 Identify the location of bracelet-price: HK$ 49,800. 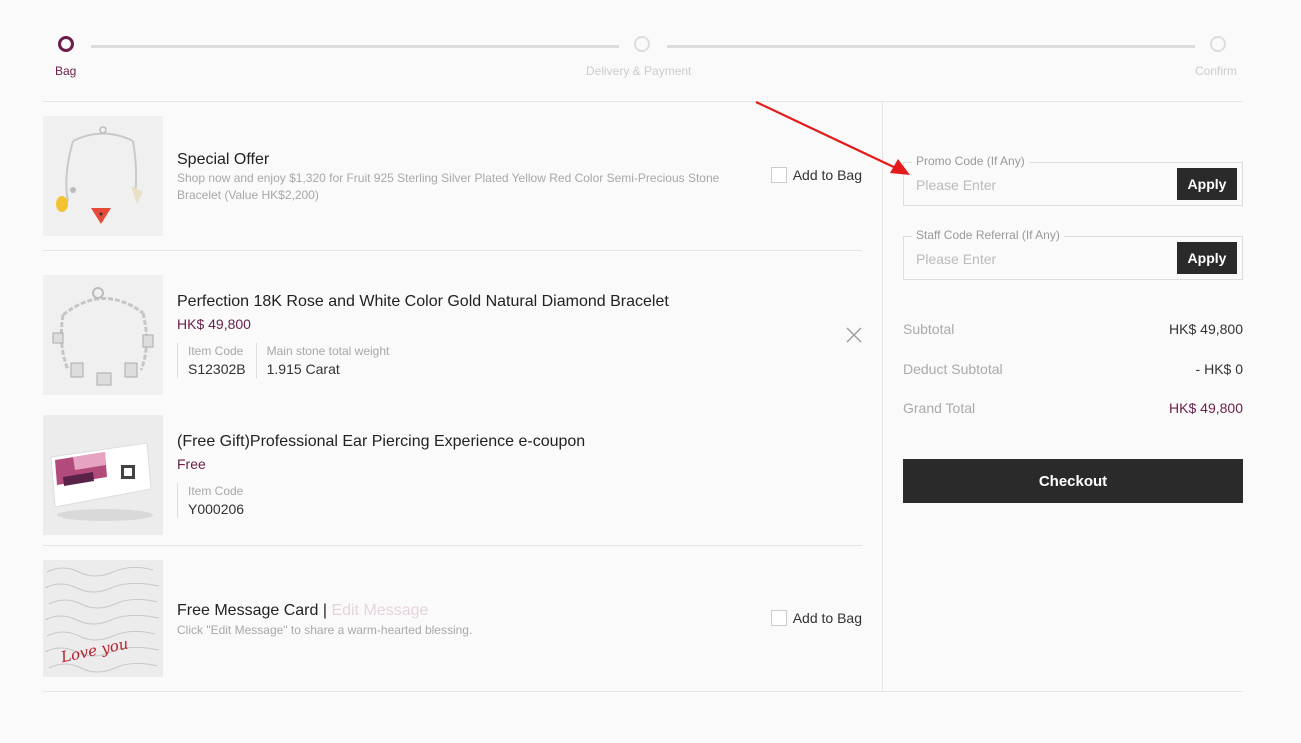
(214, 324).